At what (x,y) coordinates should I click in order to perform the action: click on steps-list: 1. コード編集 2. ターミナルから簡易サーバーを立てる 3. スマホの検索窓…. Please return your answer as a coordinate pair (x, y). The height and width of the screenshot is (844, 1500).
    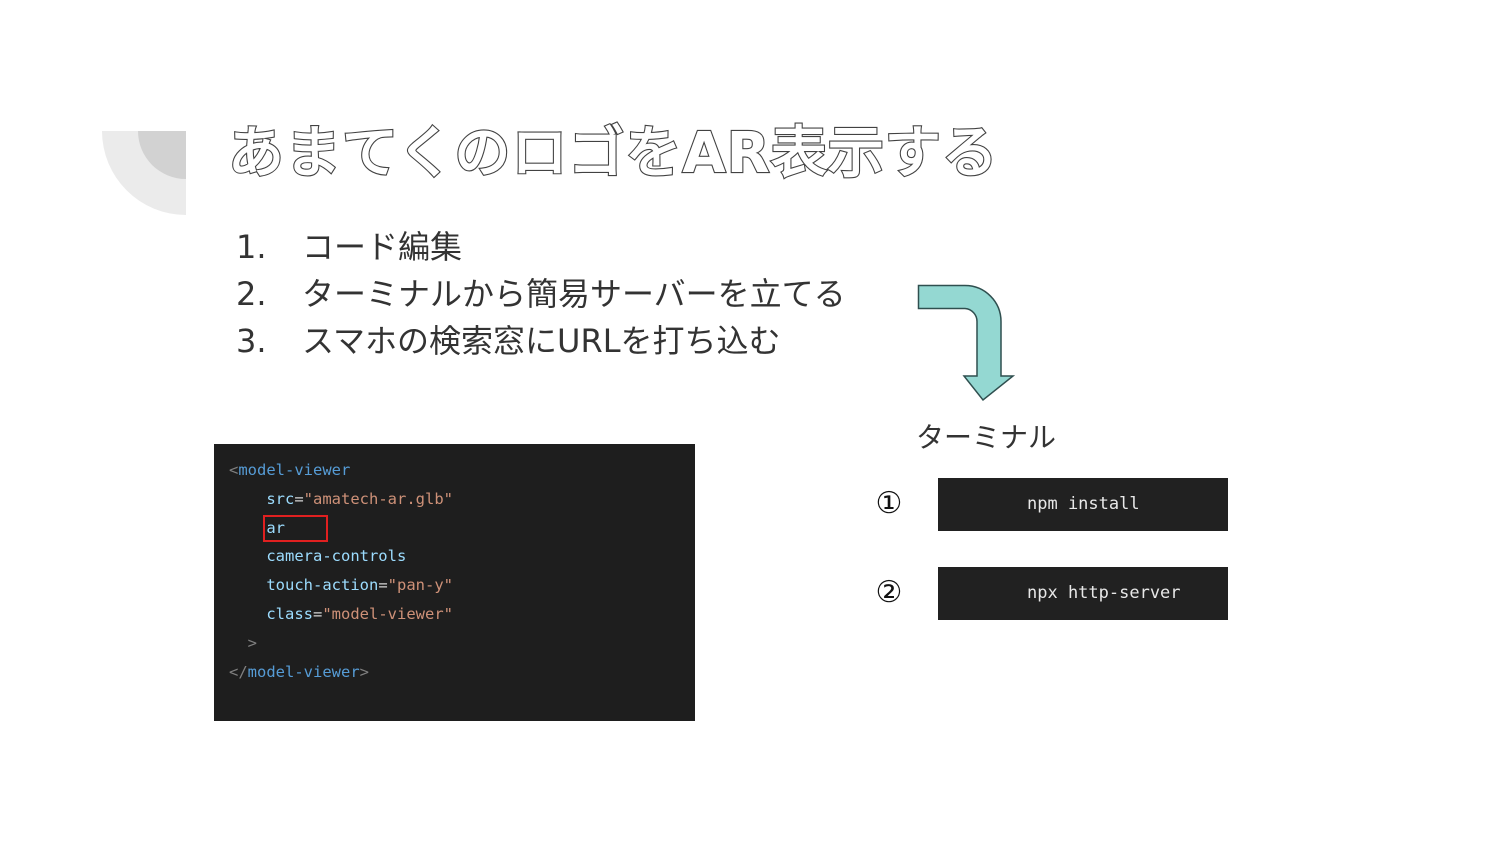
    Looking at the image, I should click on (541, 295).